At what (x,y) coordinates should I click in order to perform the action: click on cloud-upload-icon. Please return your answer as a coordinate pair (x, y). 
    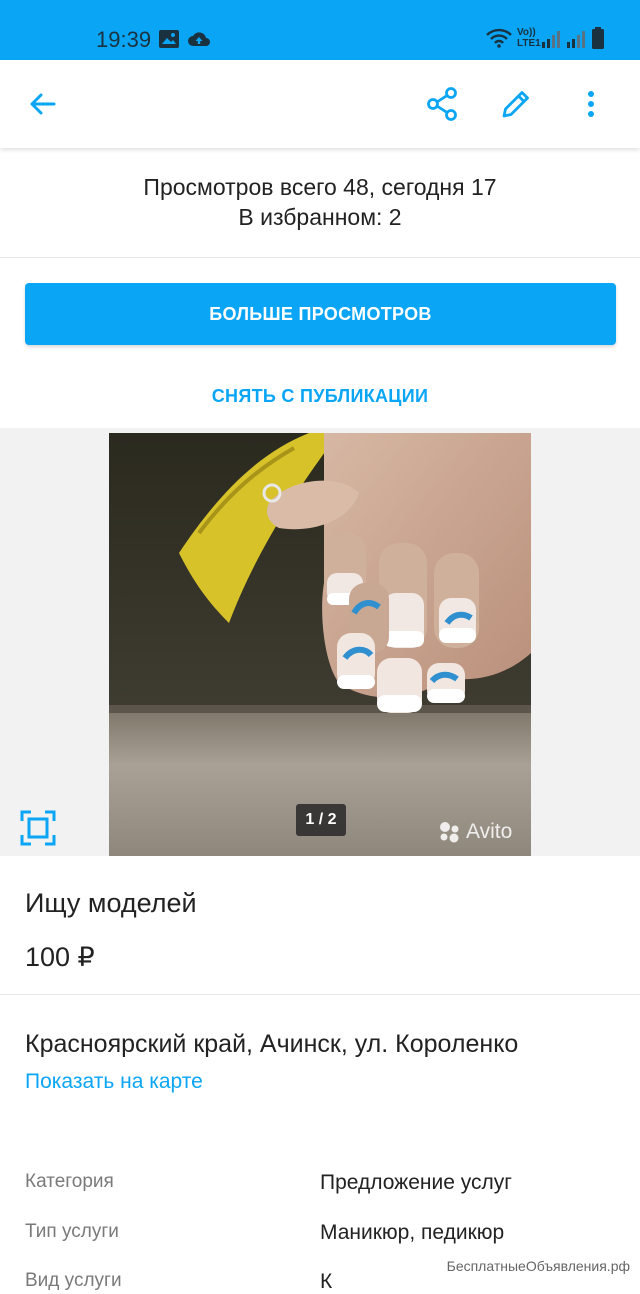
    Looking at the image, I should click on (199, 41).